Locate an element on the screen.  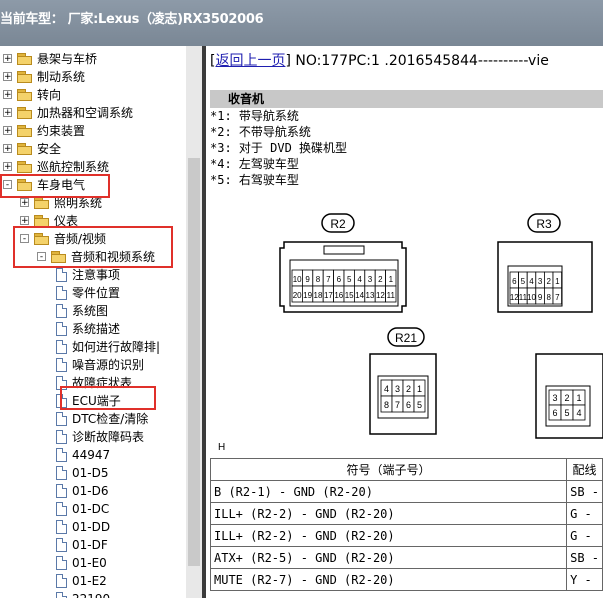
table-header-row: 符号（端子号） 配线 is located at coordinates (406, 469).